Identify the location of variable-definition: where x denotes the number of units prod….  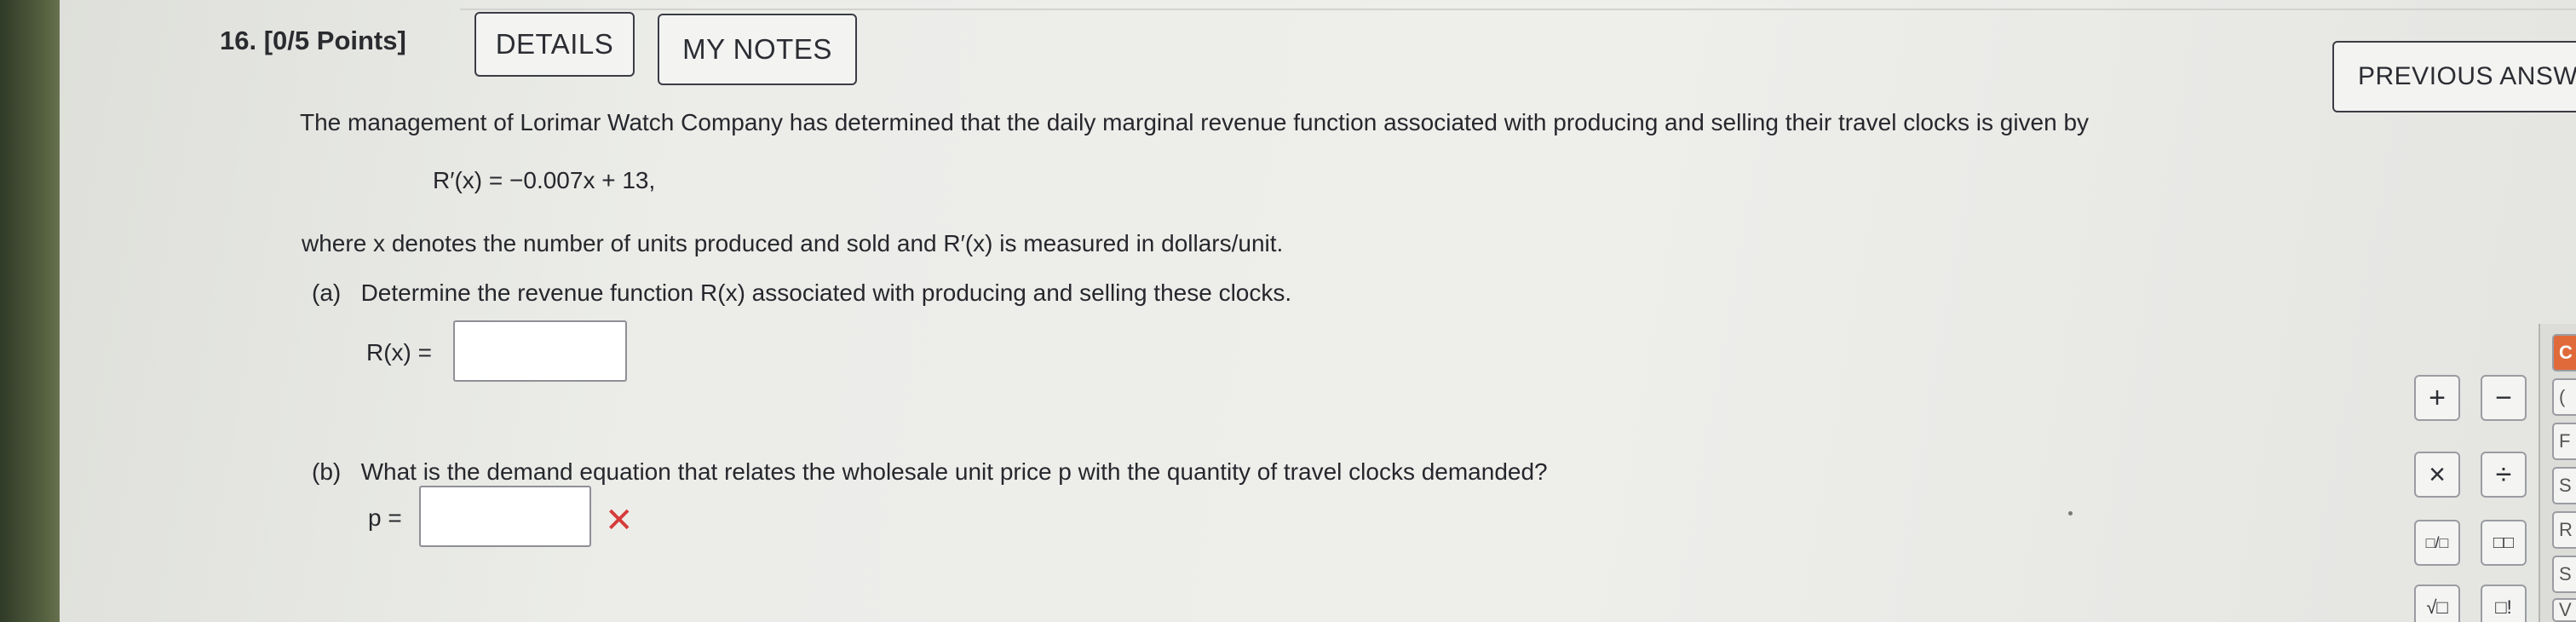
(793, 243).